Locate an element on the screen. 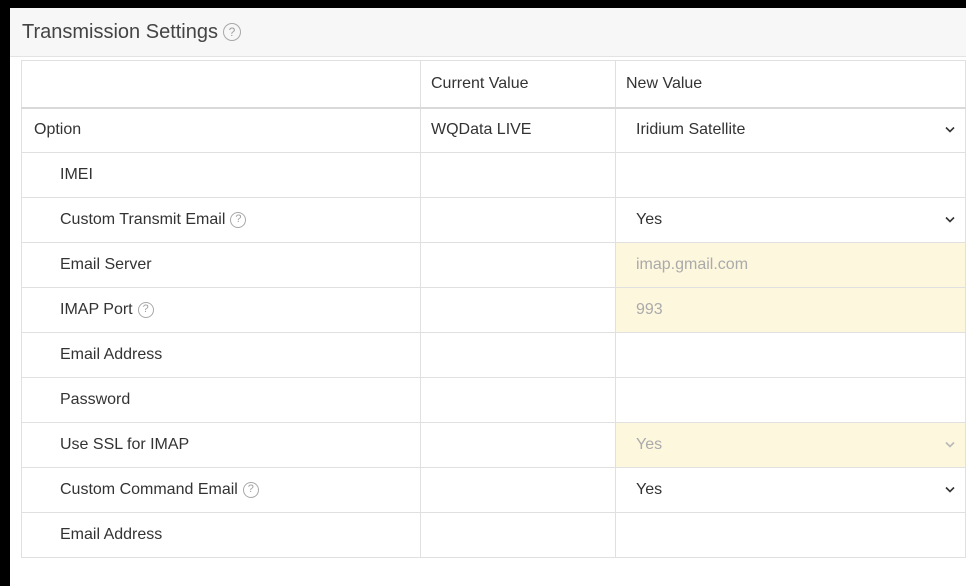 This screenshot has height=586, width=966. table-row: IMAP Port? 993 is located at coordinates (493, 310).